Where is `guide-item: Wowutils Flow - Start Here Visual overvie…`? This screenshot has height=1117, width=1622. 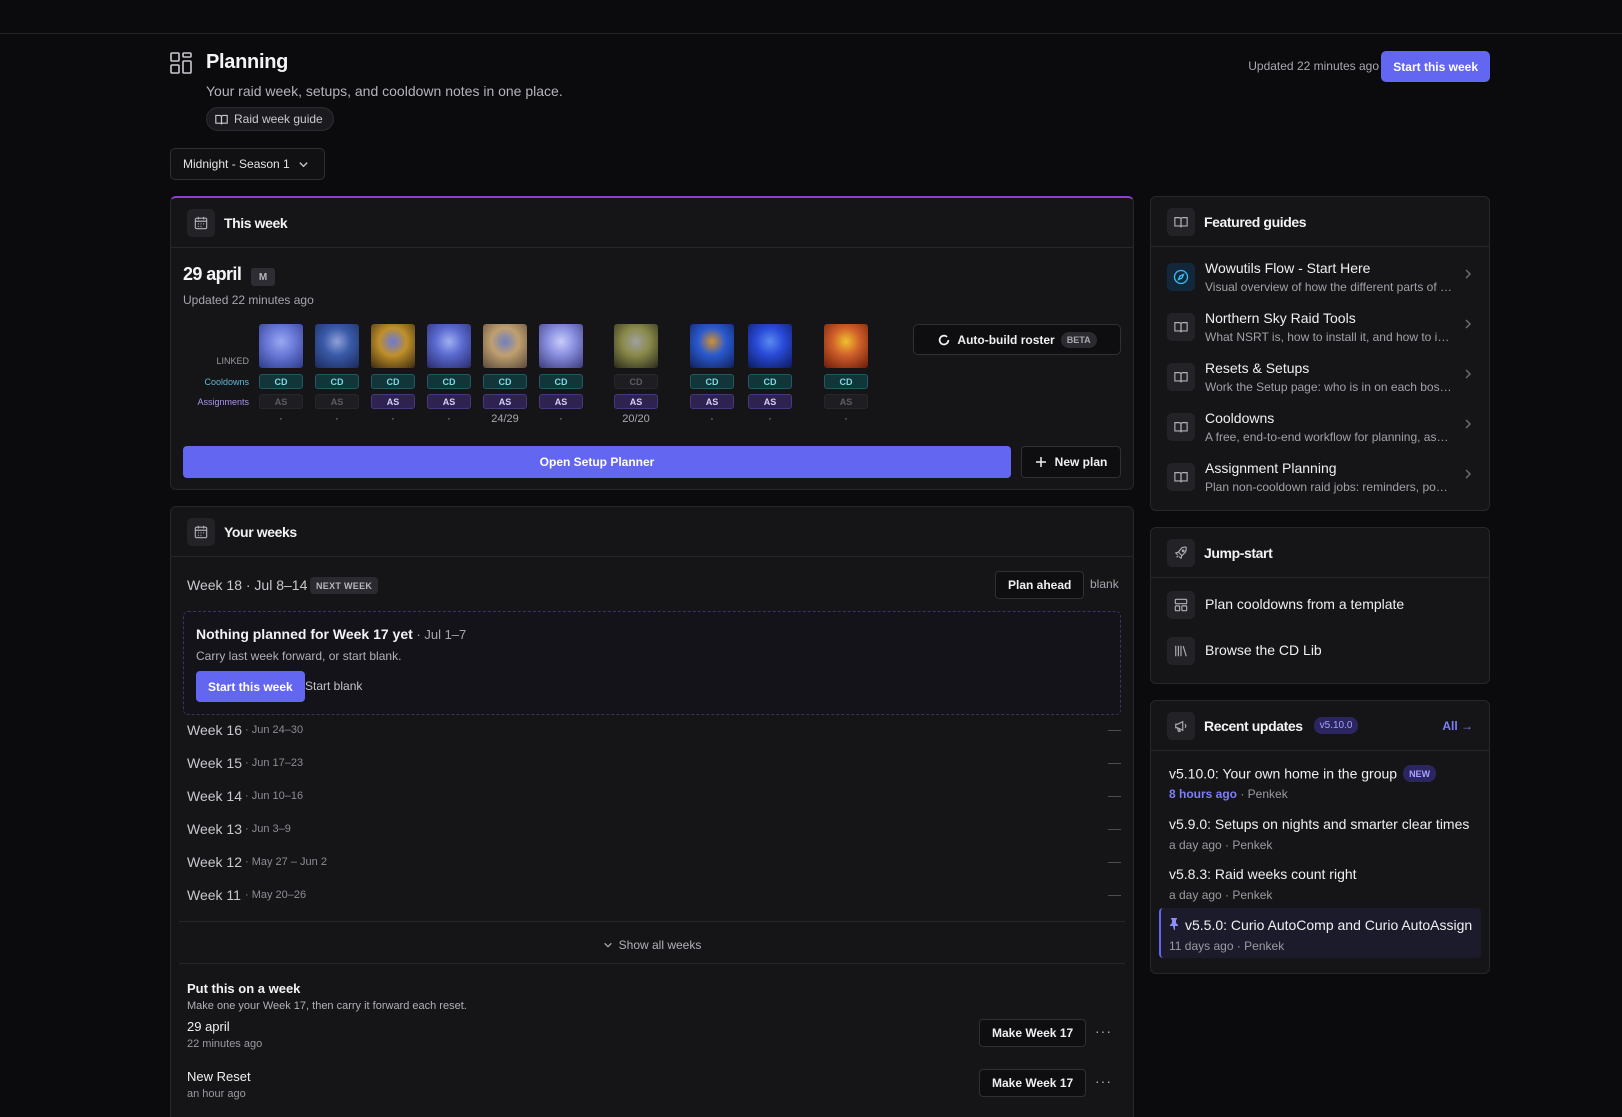
guide-item: Wowutils Flow - Start Here Visual overvie… is located at coordinates (1320, 279).